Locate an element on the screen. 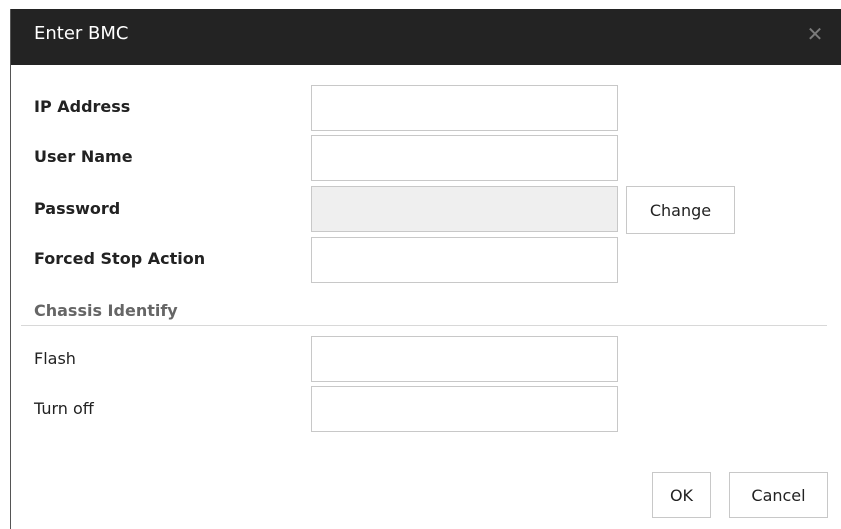  dialog-title: Enter BMC is located at coordinates (81, 33).